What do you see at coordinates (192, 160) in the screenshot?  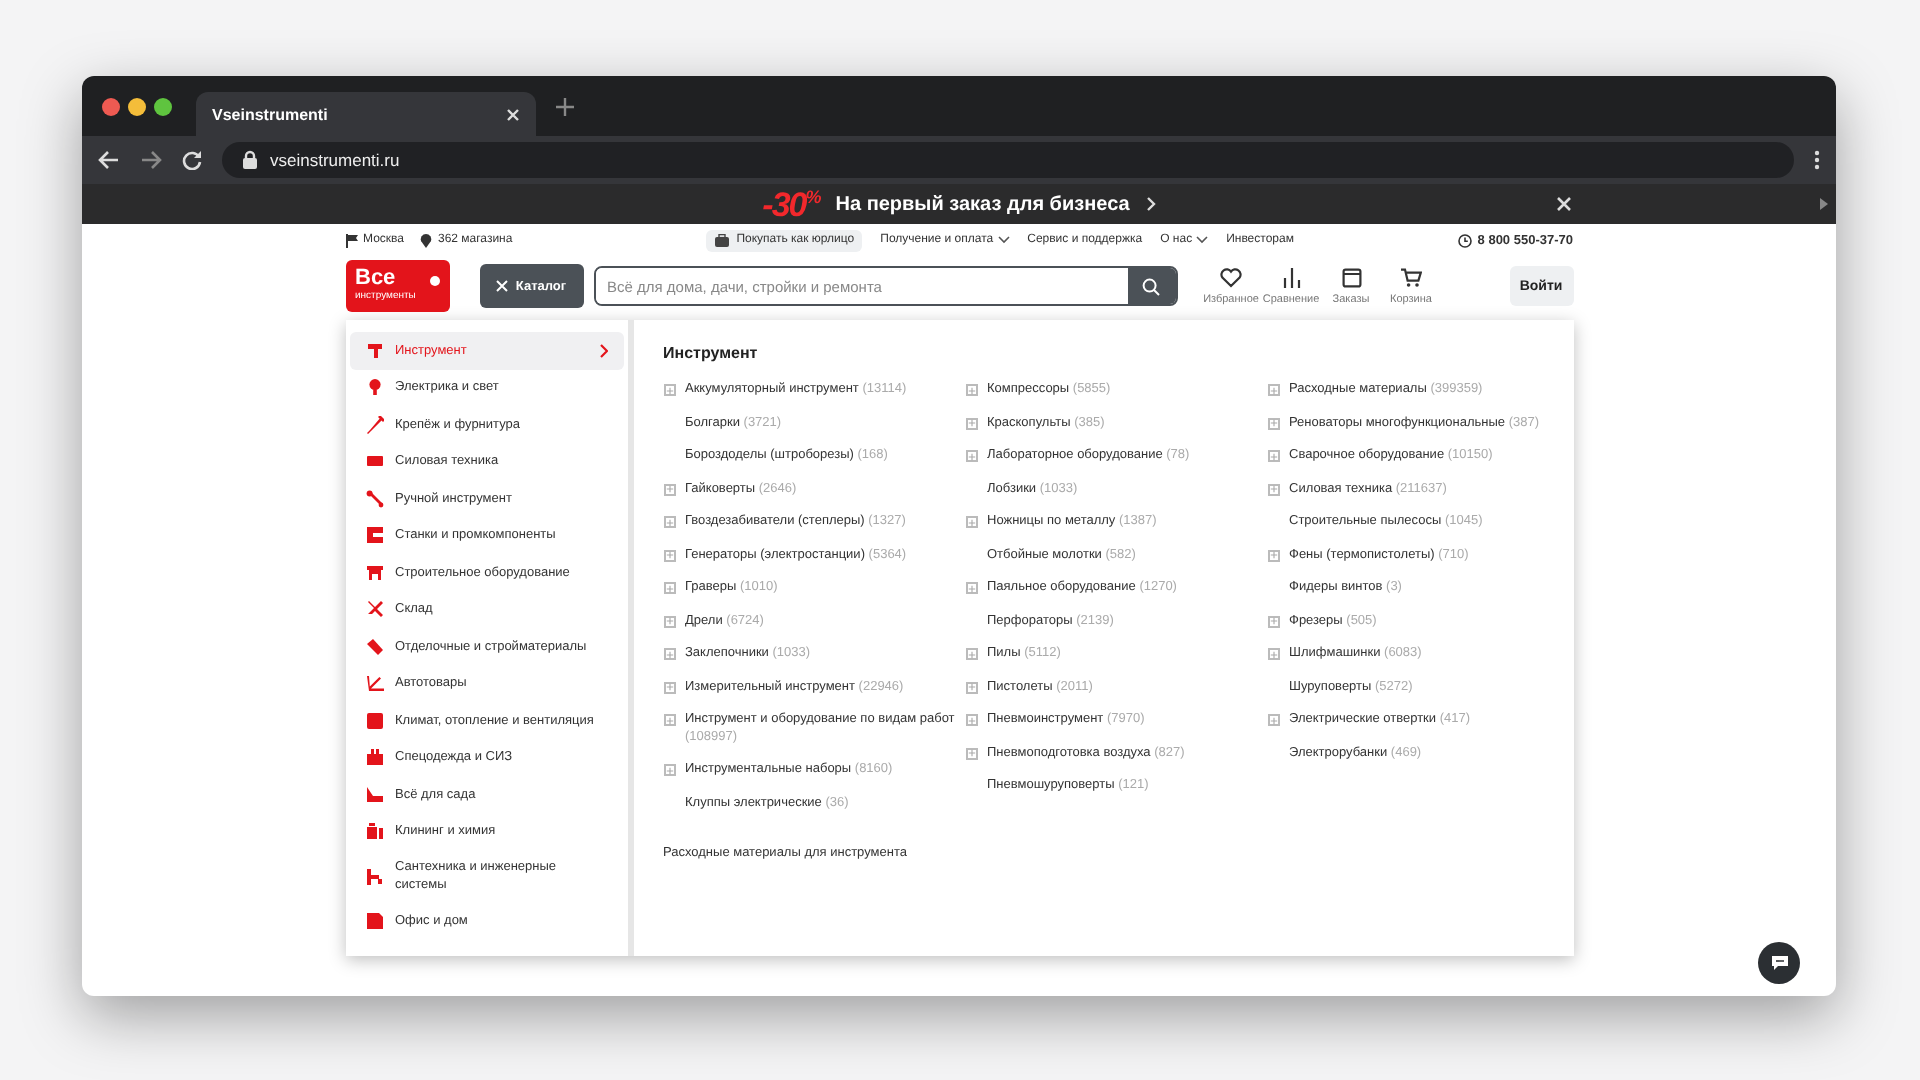 I see `reload-icon` at bounding box center [192, 160].